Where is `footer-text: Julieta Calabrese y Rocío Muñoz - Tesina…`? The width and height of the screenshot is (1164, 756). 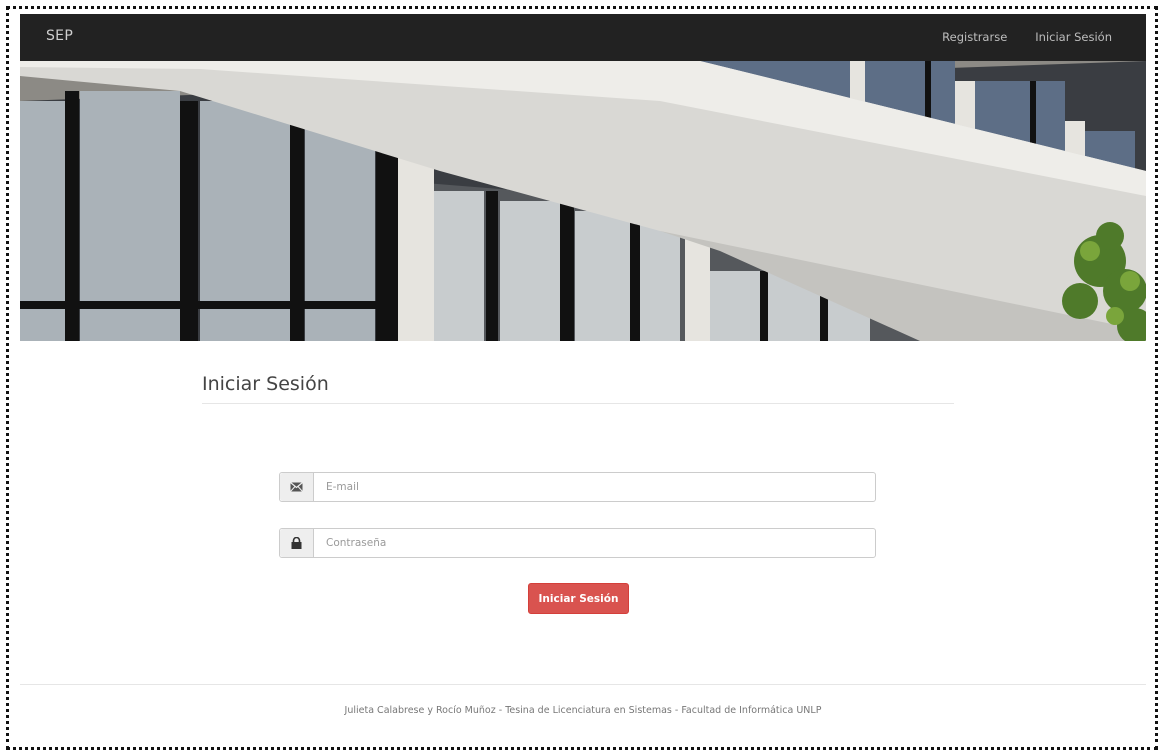 footer-text: Julieta Calabrese y Rocío Muñoz - Tesina… is located at coordinates (583, 710).